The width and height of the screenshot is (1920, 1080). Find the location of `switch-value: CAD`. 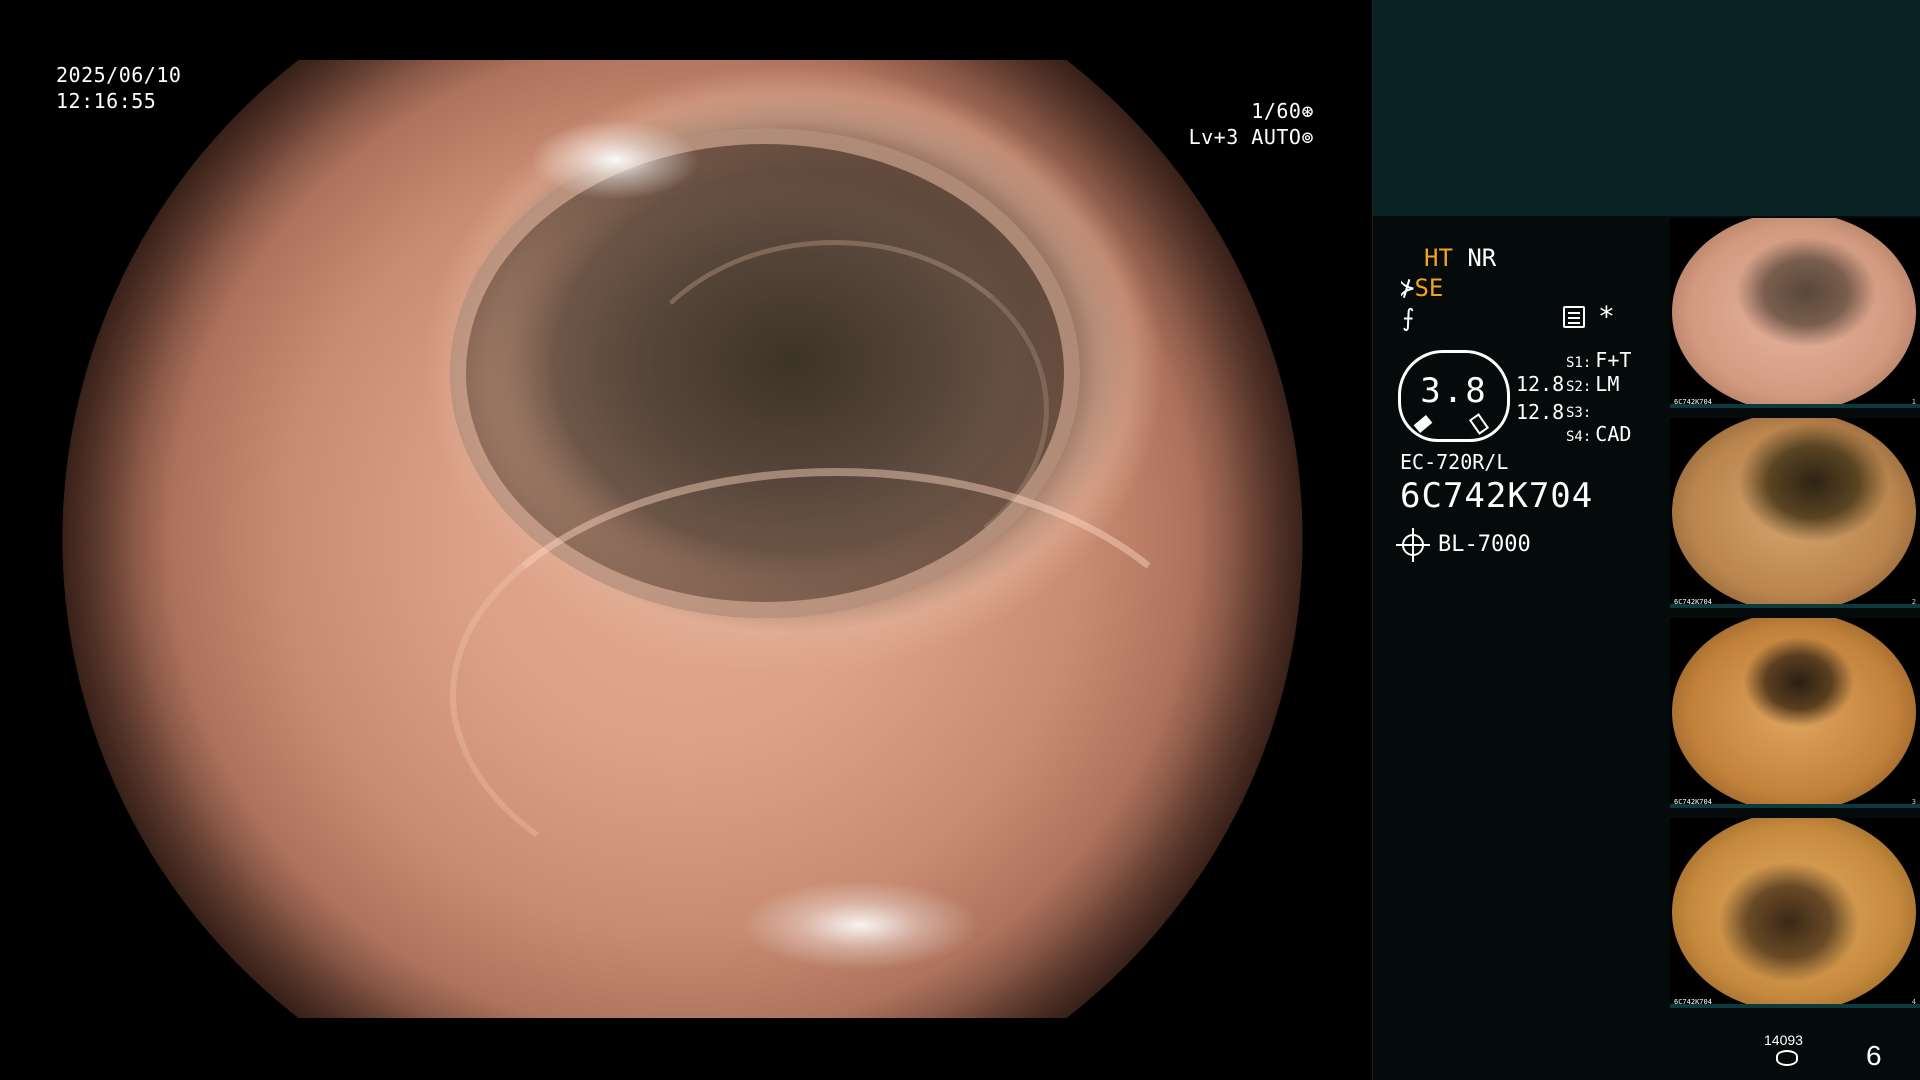

switch-value: CAD is located at coordinates (1613, 434).